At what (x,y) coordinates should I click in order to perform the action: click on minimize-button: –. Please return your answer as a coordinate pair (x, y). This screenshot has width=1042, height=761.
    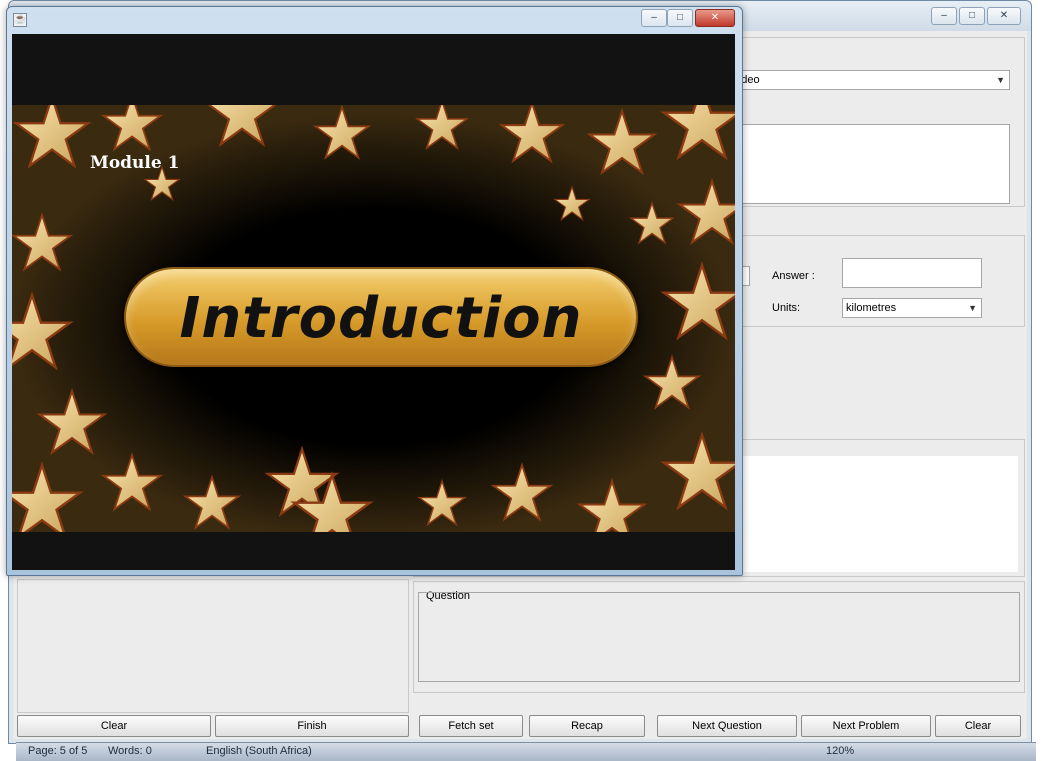
    Looking at the image, I should click on (944, 16).